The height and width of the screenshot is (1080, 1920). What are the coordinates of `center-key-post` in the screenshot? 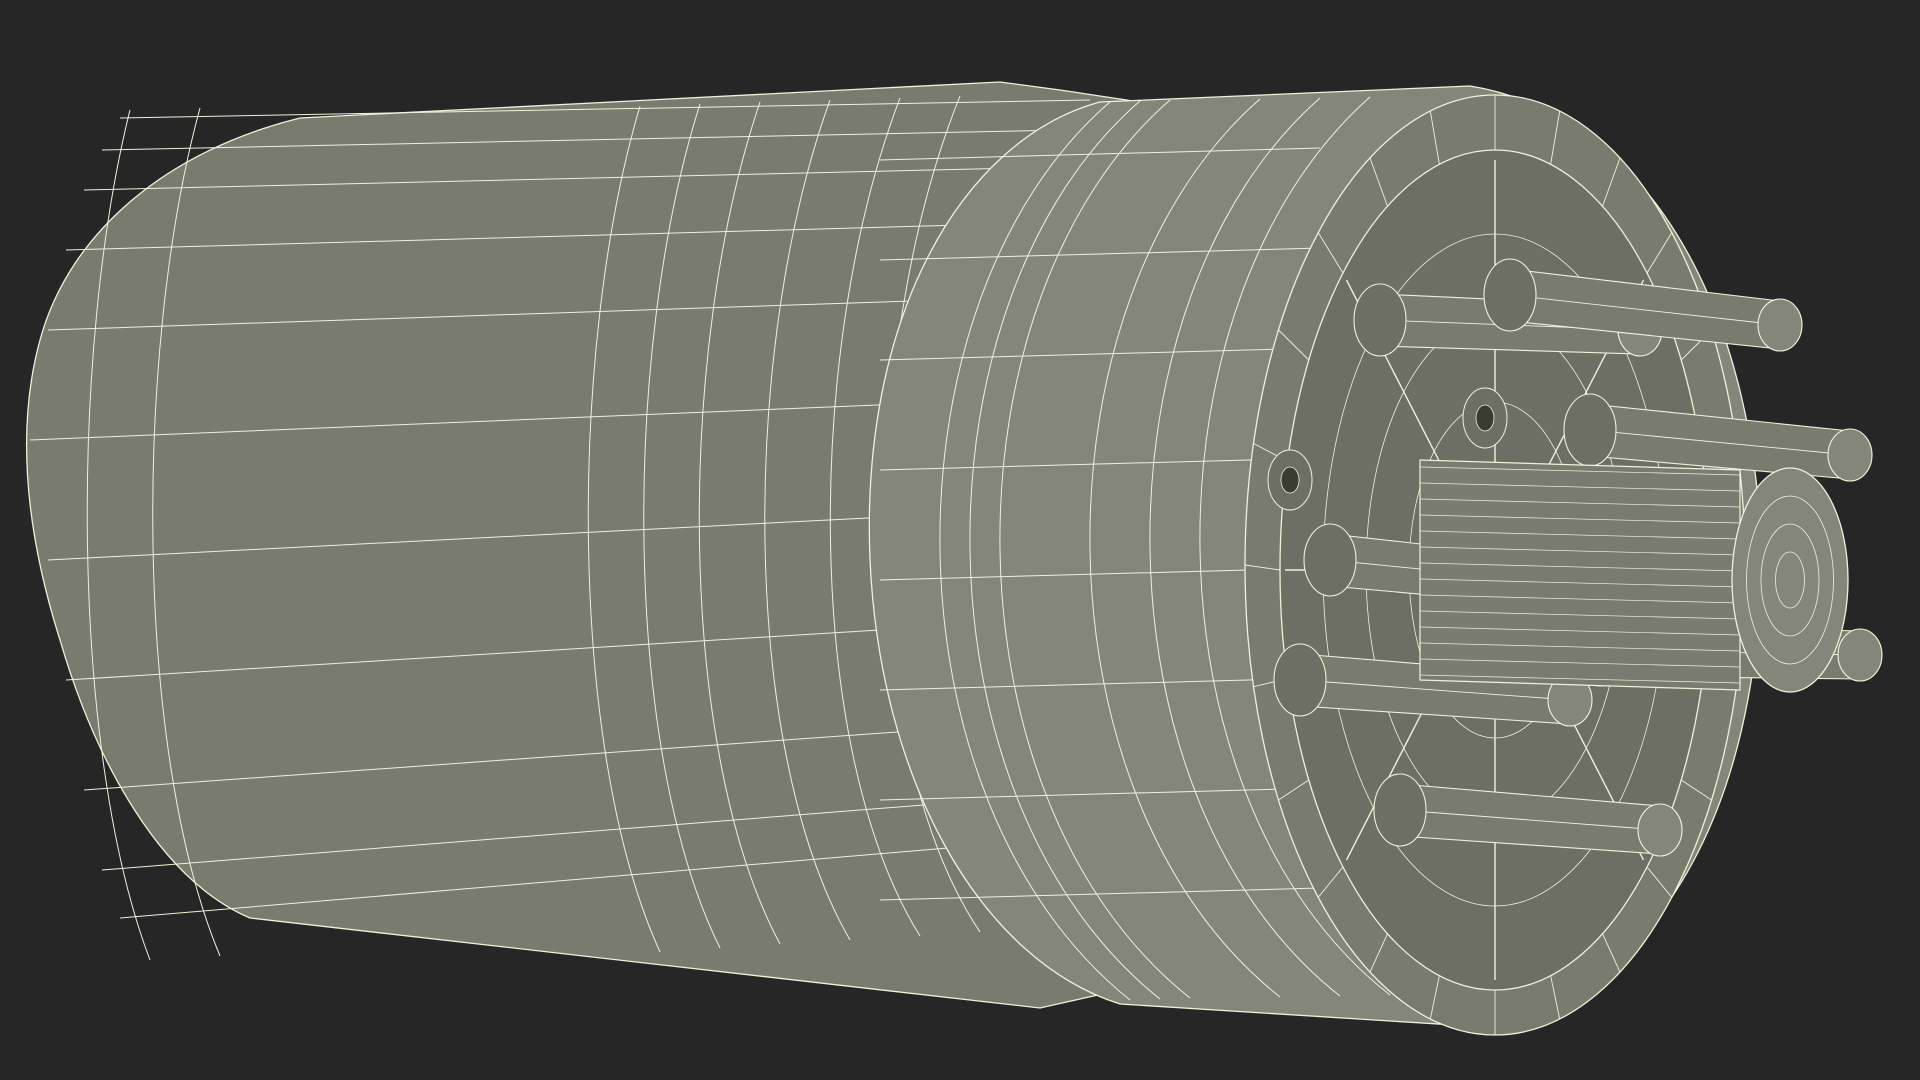 It's located at (1634, 576).